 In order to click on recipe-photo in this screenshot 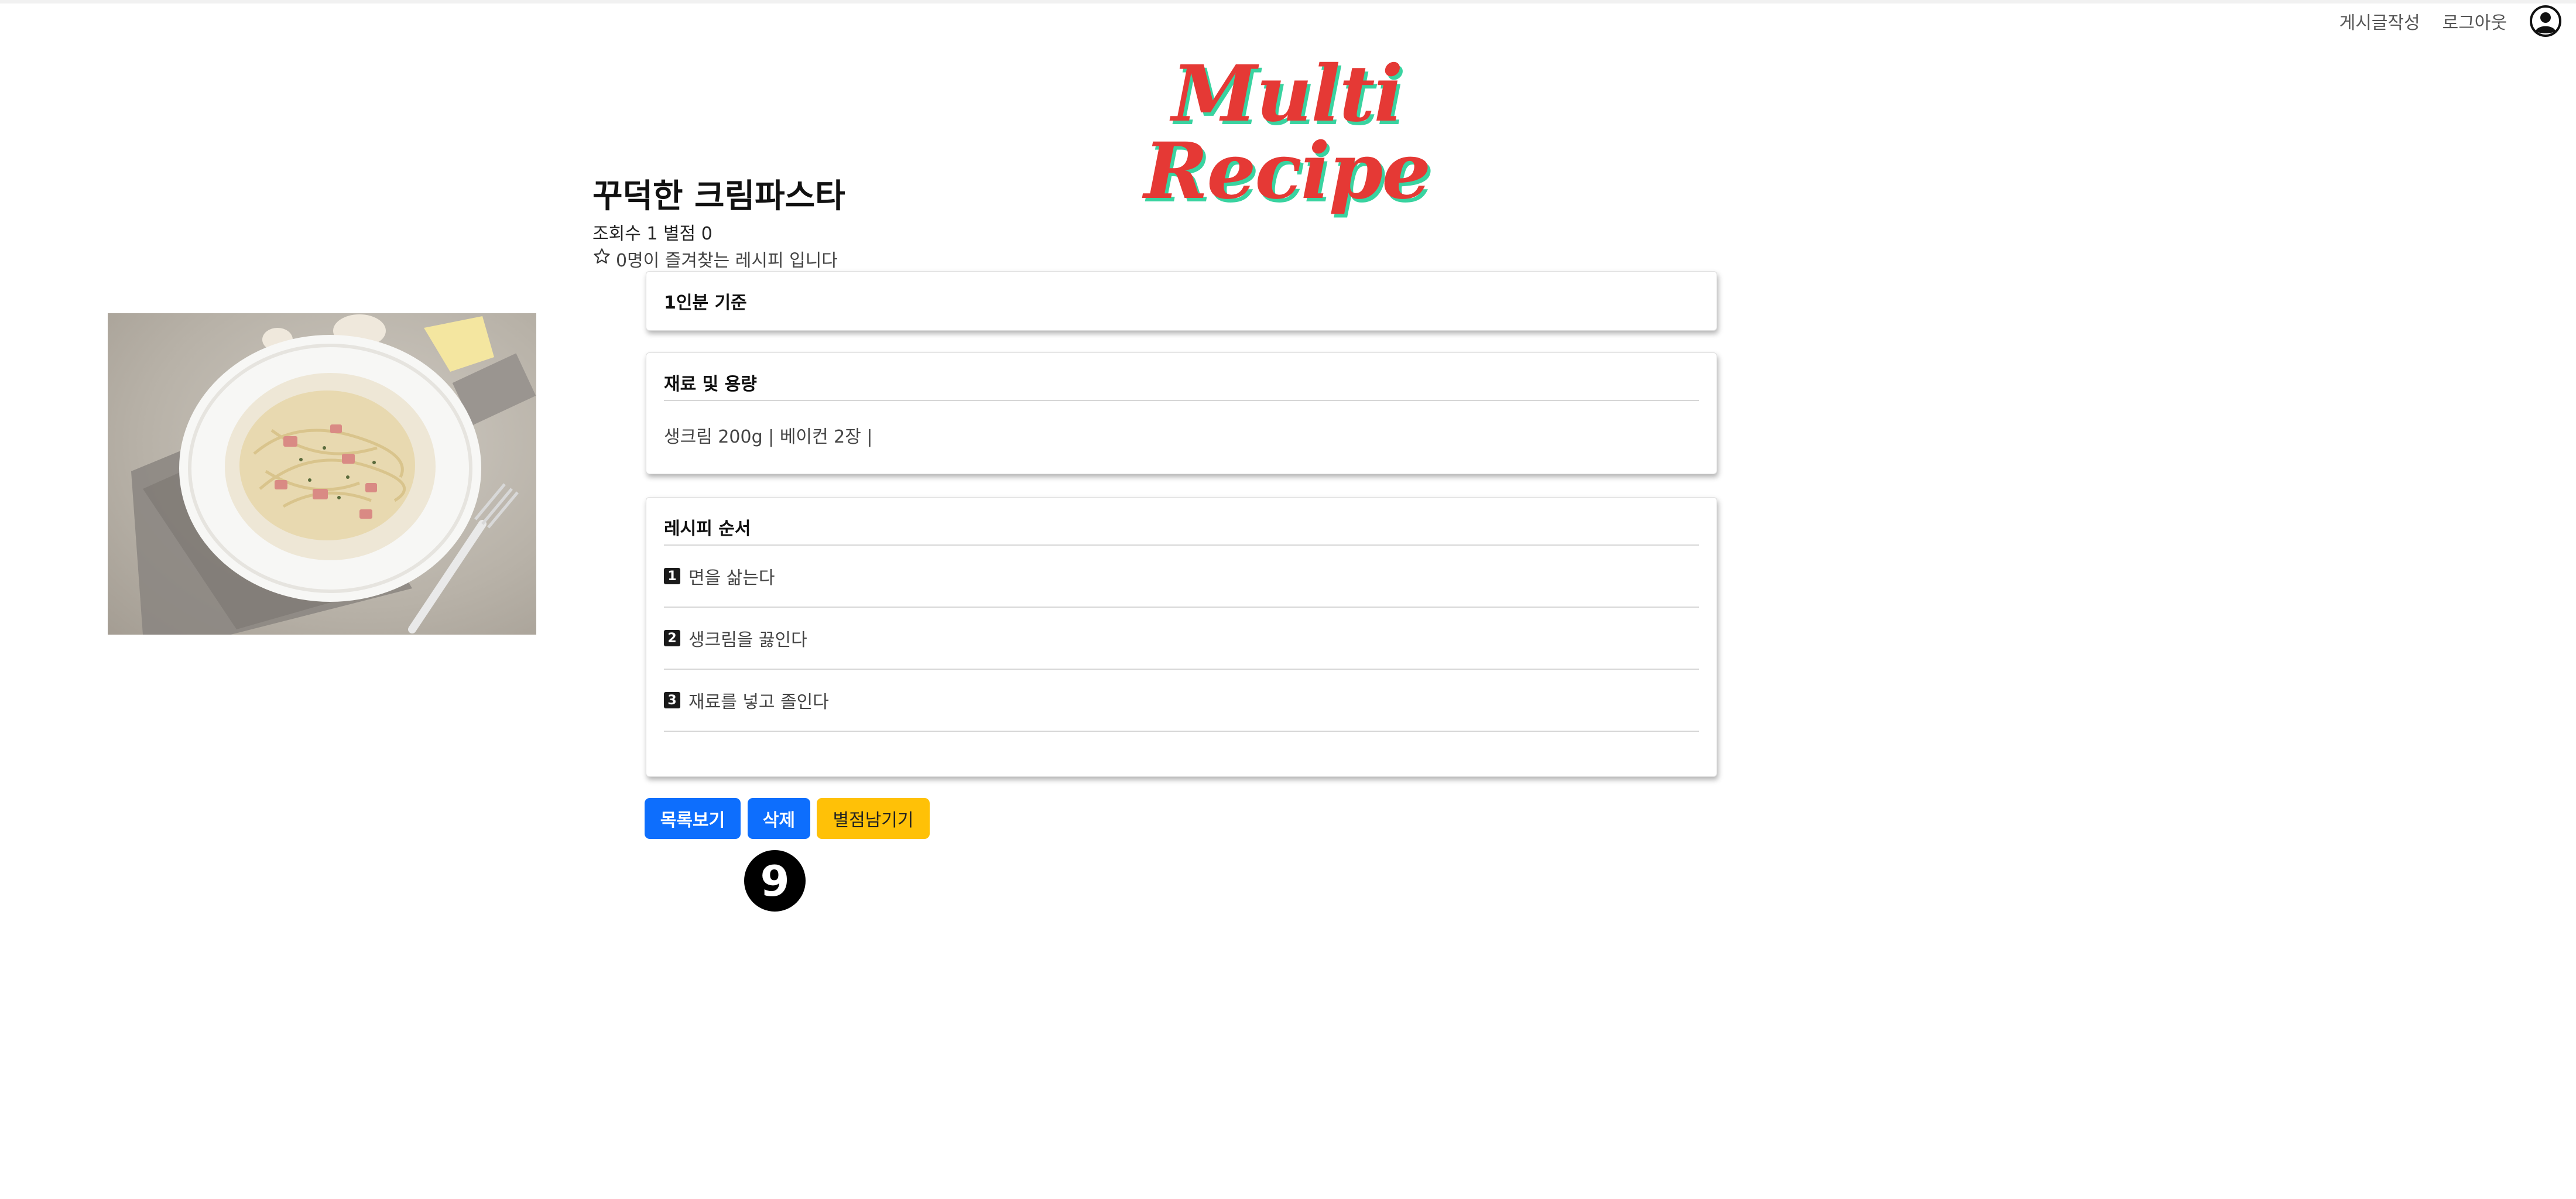, I will do `click(322, 474)`.